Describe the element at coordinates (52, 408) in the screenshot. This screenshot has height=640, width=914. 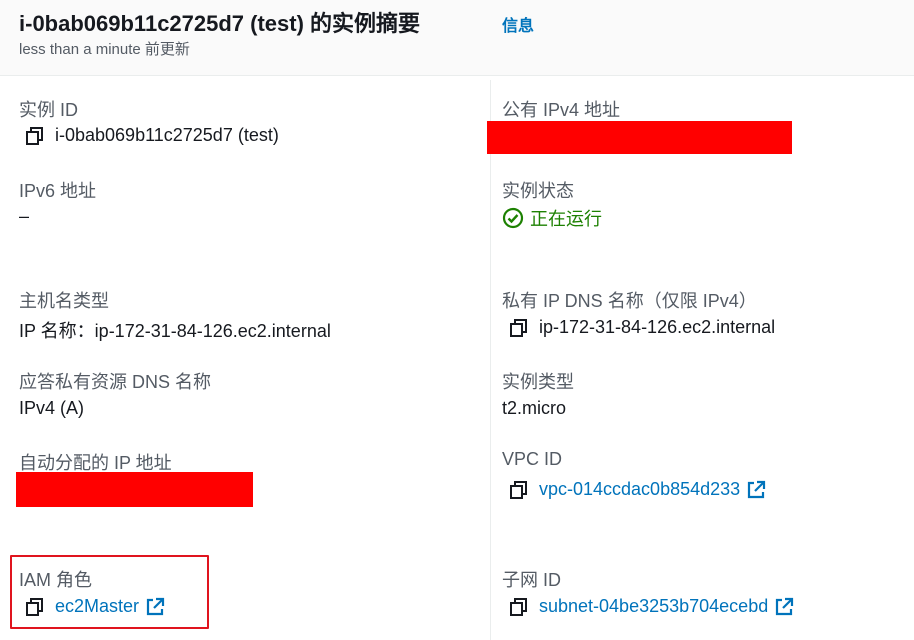
I see `answer-dns-value: IPv4 (A)` at that location.